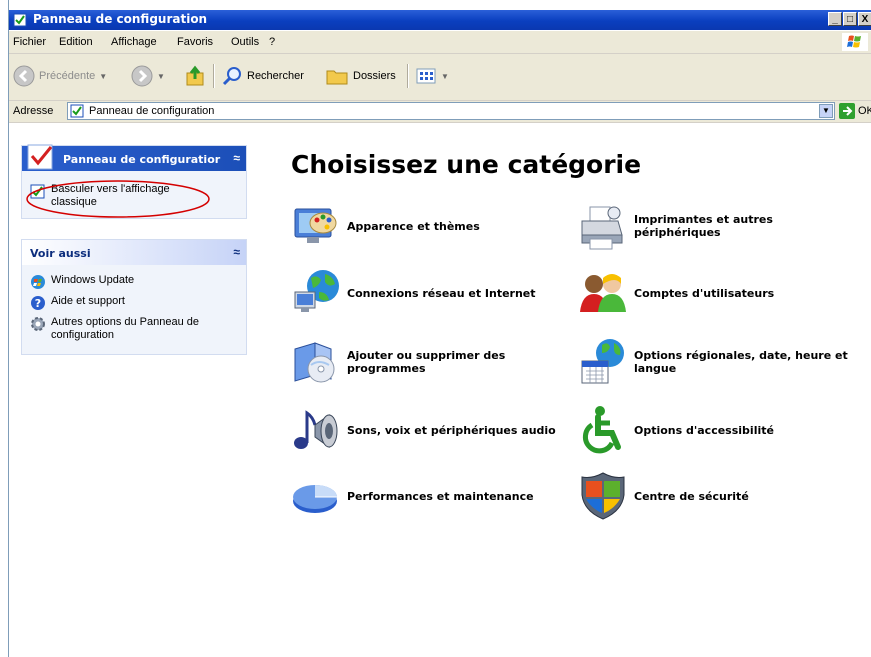  I want to click on windows-update-link: Windows Update, so click(82, 282).